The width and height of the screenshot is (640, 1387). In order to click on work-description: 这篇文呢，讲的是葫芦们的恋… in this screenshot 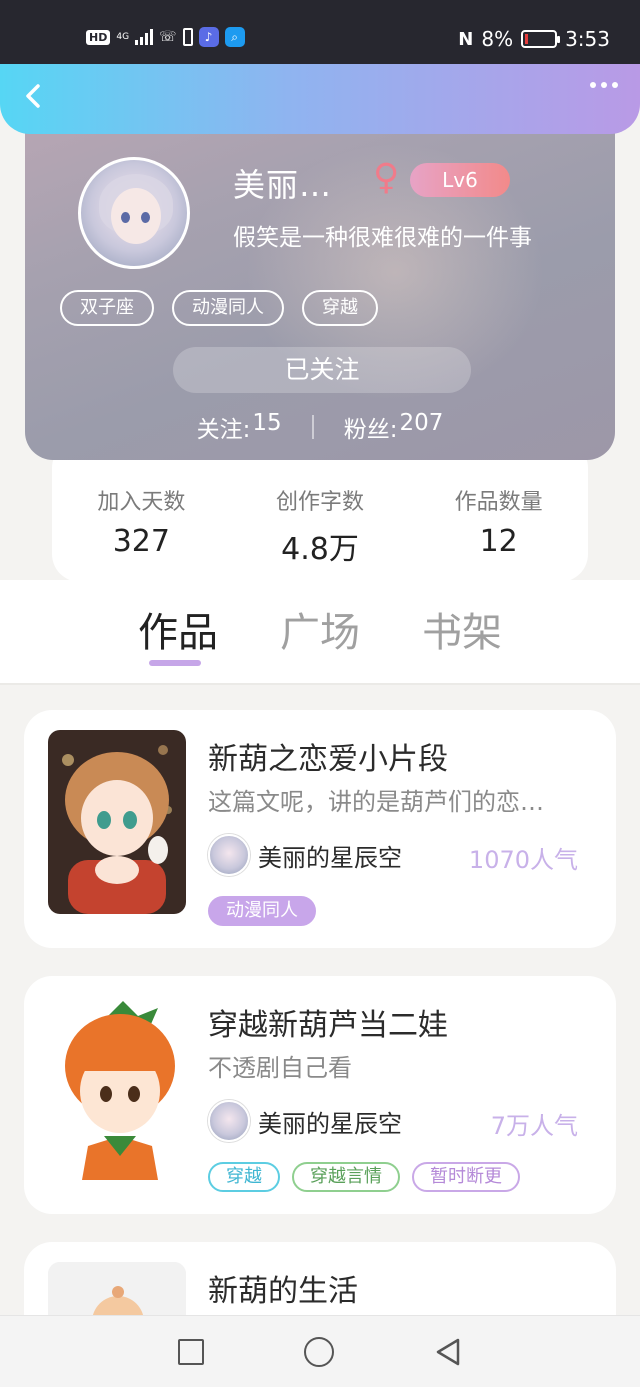, I will do `click(376, 802)`.